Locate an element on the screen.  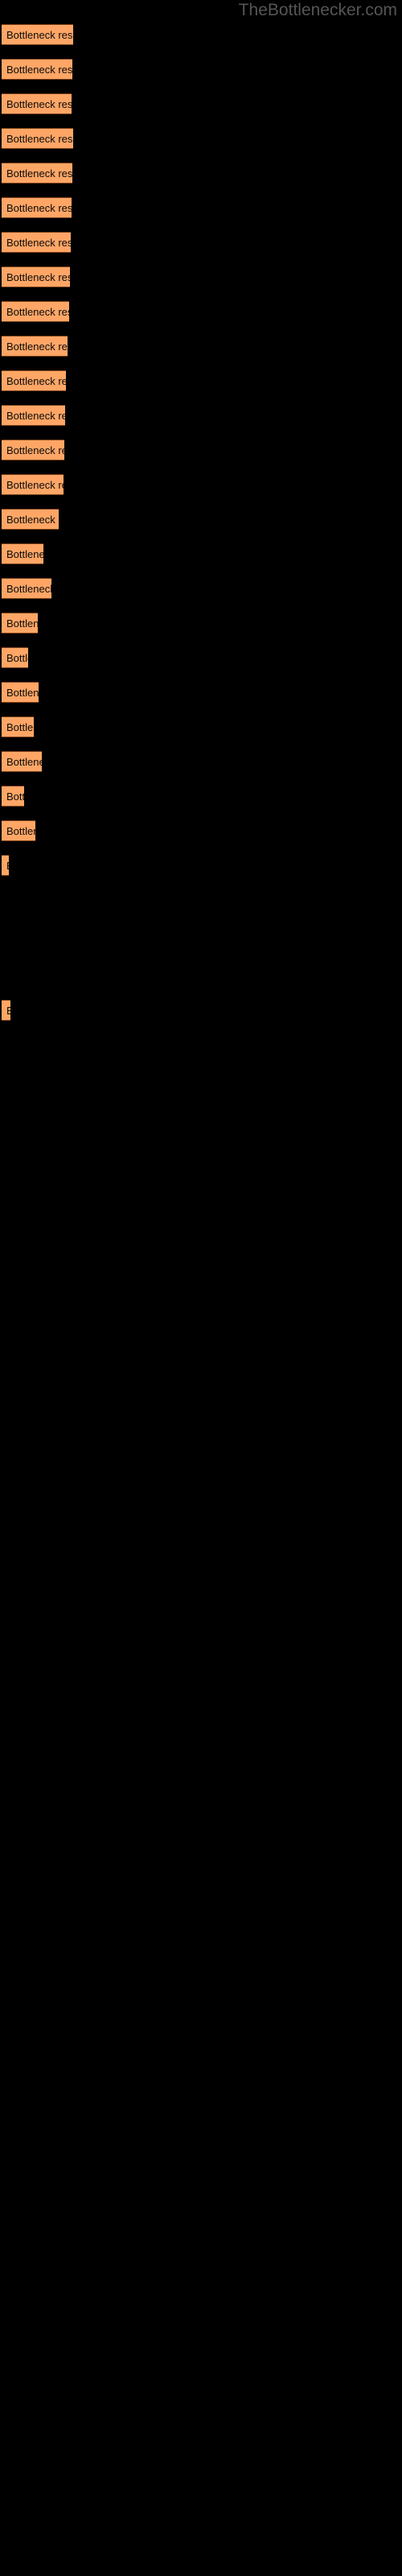
bar-24: Bottleneck result is located at coordinates (18, 830).